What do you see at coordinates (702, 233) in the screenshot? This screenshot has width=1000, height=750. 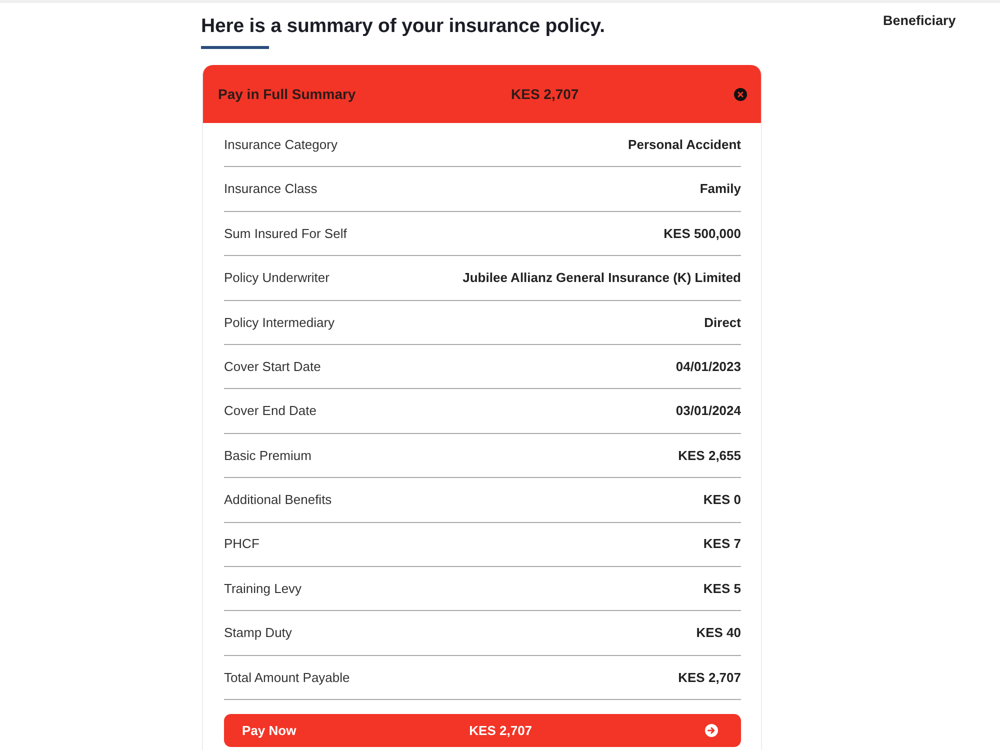 I see `row-value: KES 500,000` at bounding box center [702, 233].